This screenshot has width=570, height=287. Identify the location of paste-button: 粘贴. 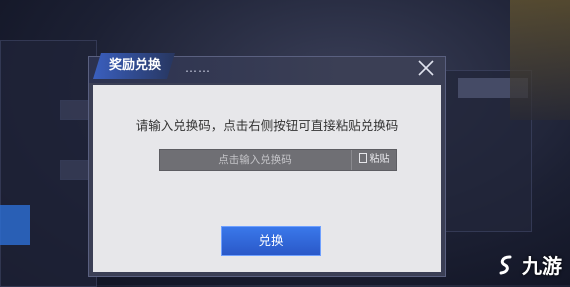
(373, 160).